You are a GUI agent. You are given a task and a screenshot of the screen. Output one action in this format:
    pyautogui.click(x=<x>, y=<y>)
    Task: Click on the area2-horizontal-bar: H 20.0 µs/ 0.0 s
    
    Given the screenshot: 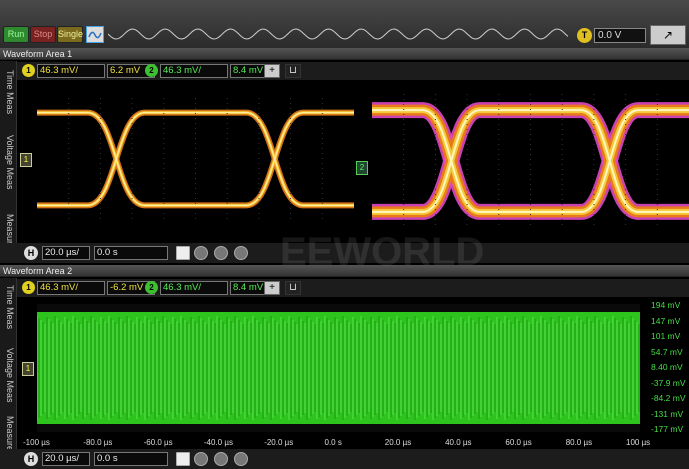 What is the action you would take?
    pyautogui.click(x=344, y=459)
    